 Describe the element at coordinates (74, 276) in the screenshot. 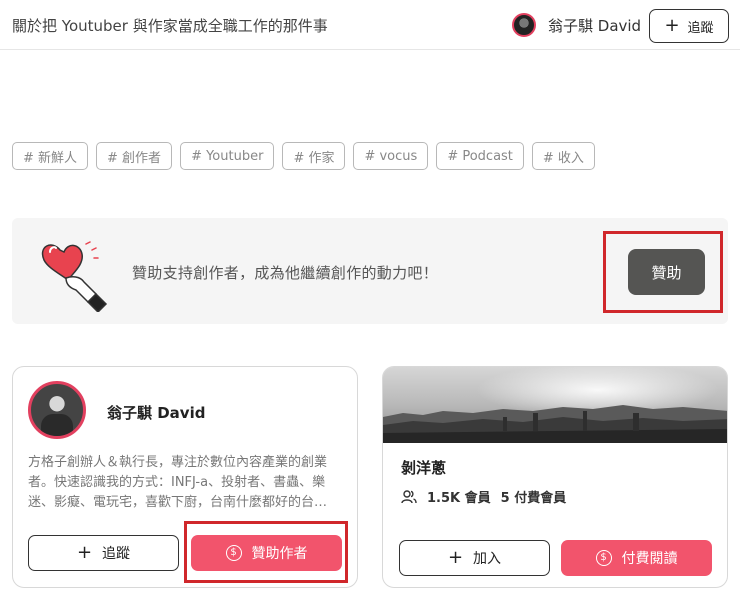

I see `heart-hand-icon` at that location.